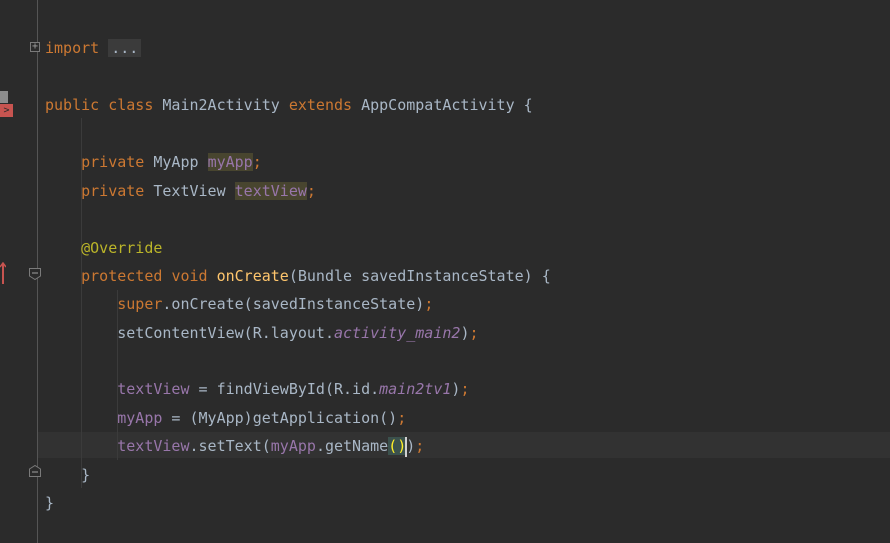 The height and width of the screenshot is (543, 890). I want to click on field-name: myApp, so click(230, 162).